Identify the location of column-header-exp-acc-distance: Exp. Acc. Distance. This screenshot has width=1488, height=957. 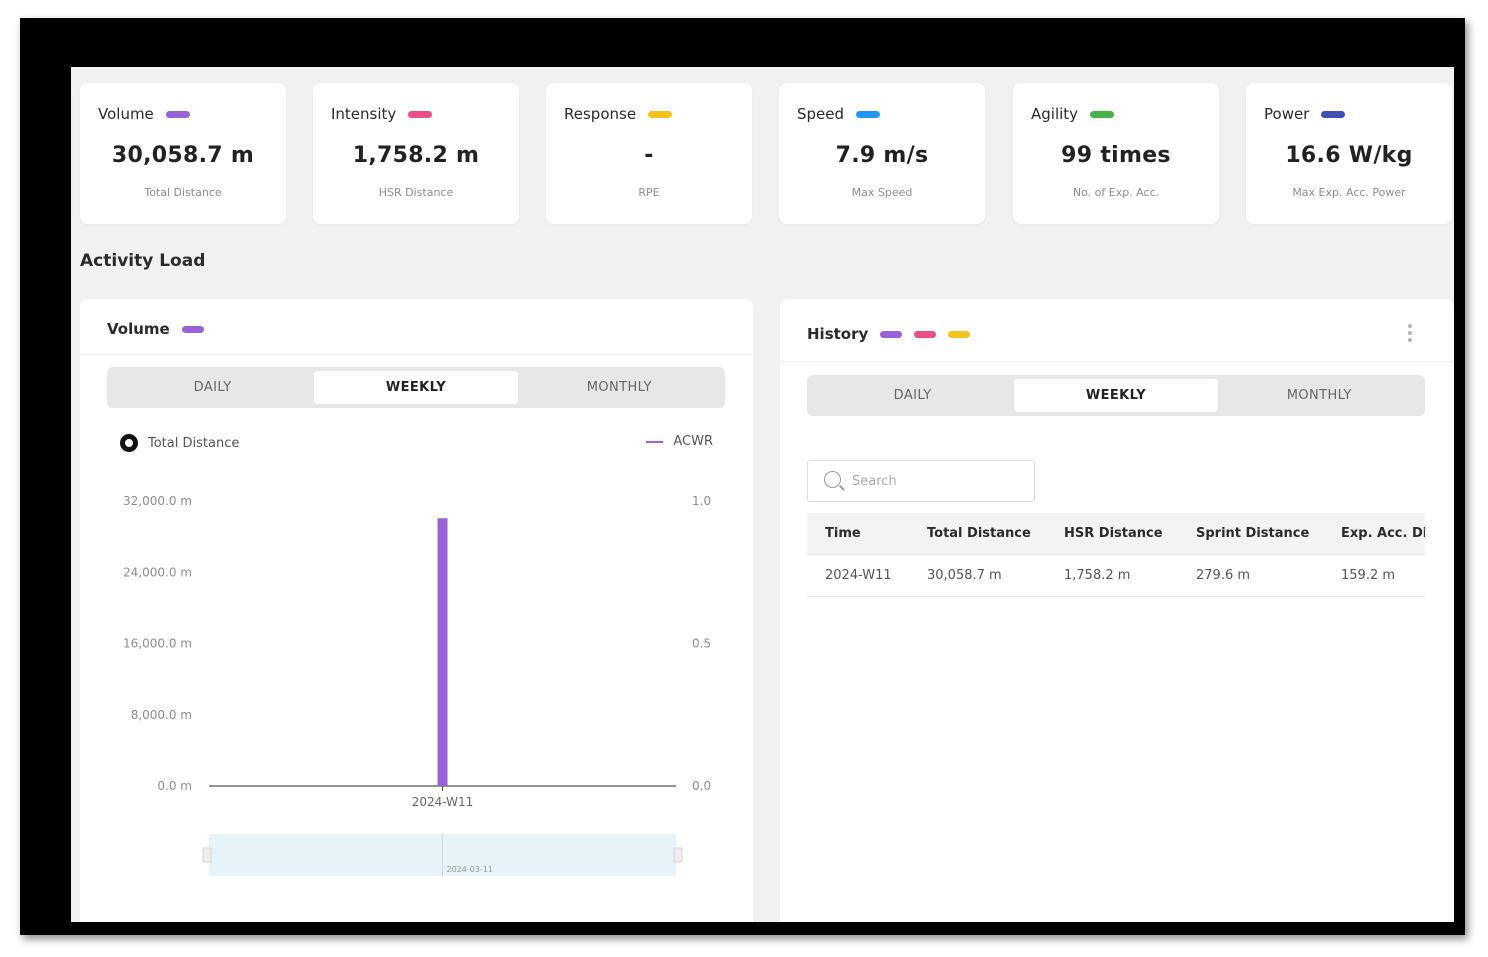
(1374, 533).